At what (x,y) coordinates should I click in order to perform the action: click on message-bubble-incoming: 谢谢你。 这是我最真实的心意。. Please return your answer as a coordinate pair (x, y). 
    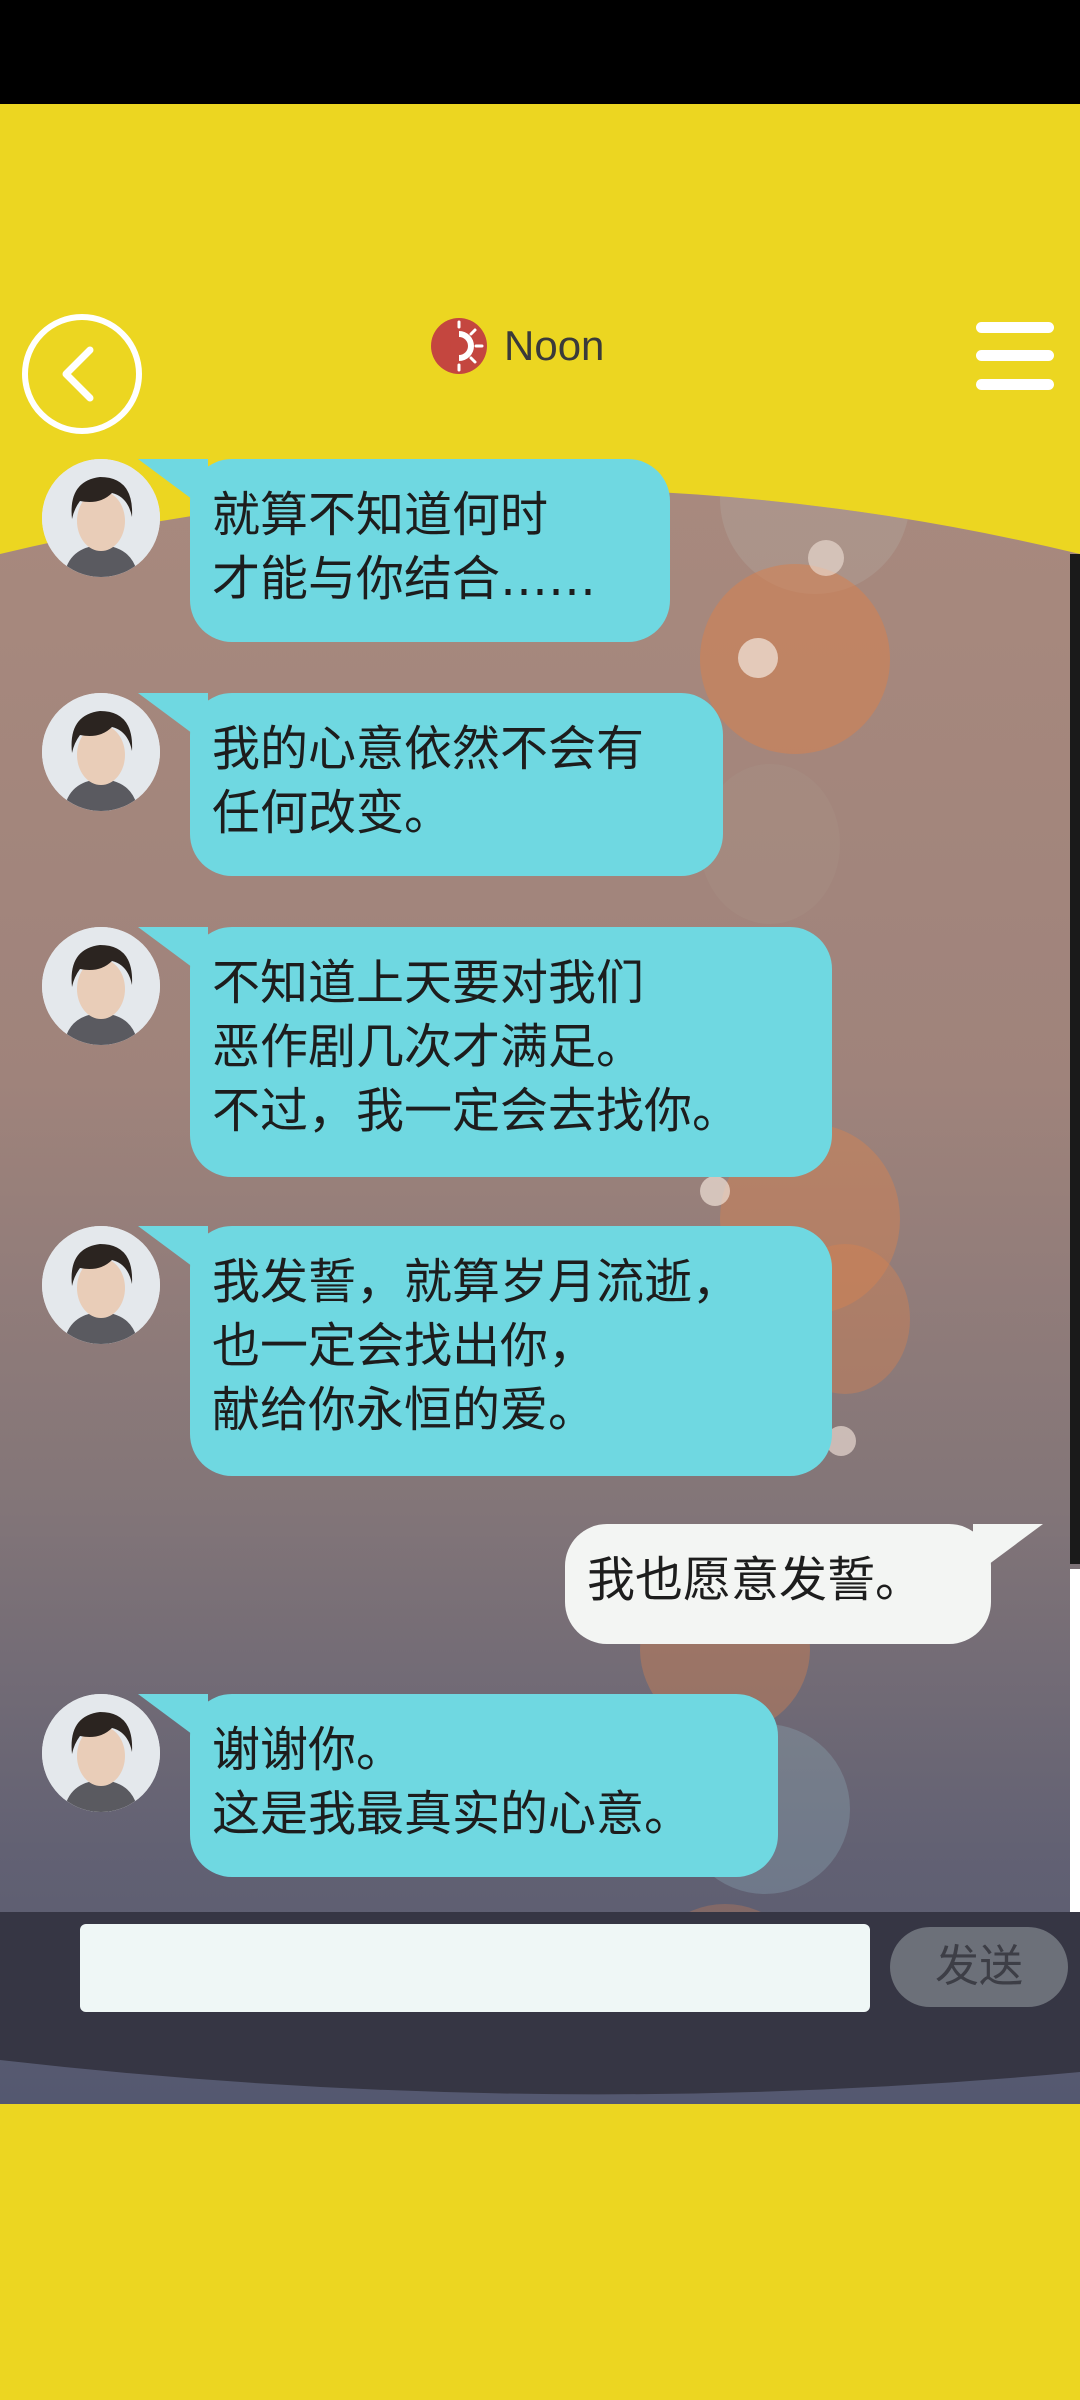
    Looking at the image, I should click on (458, 1785).